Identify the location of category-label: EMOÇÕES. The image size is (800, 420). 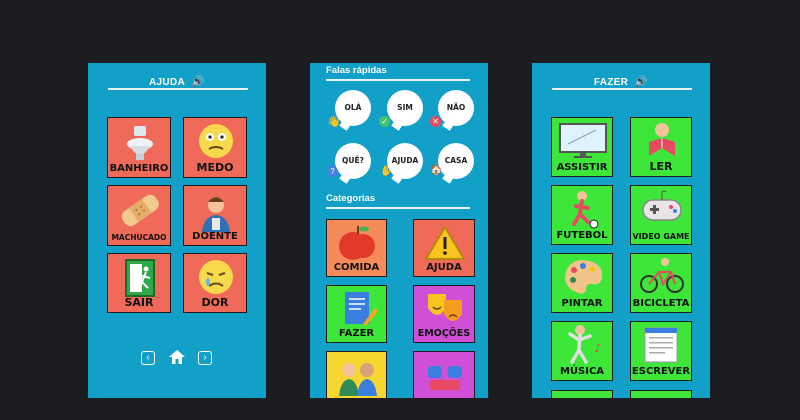
(444, 333).